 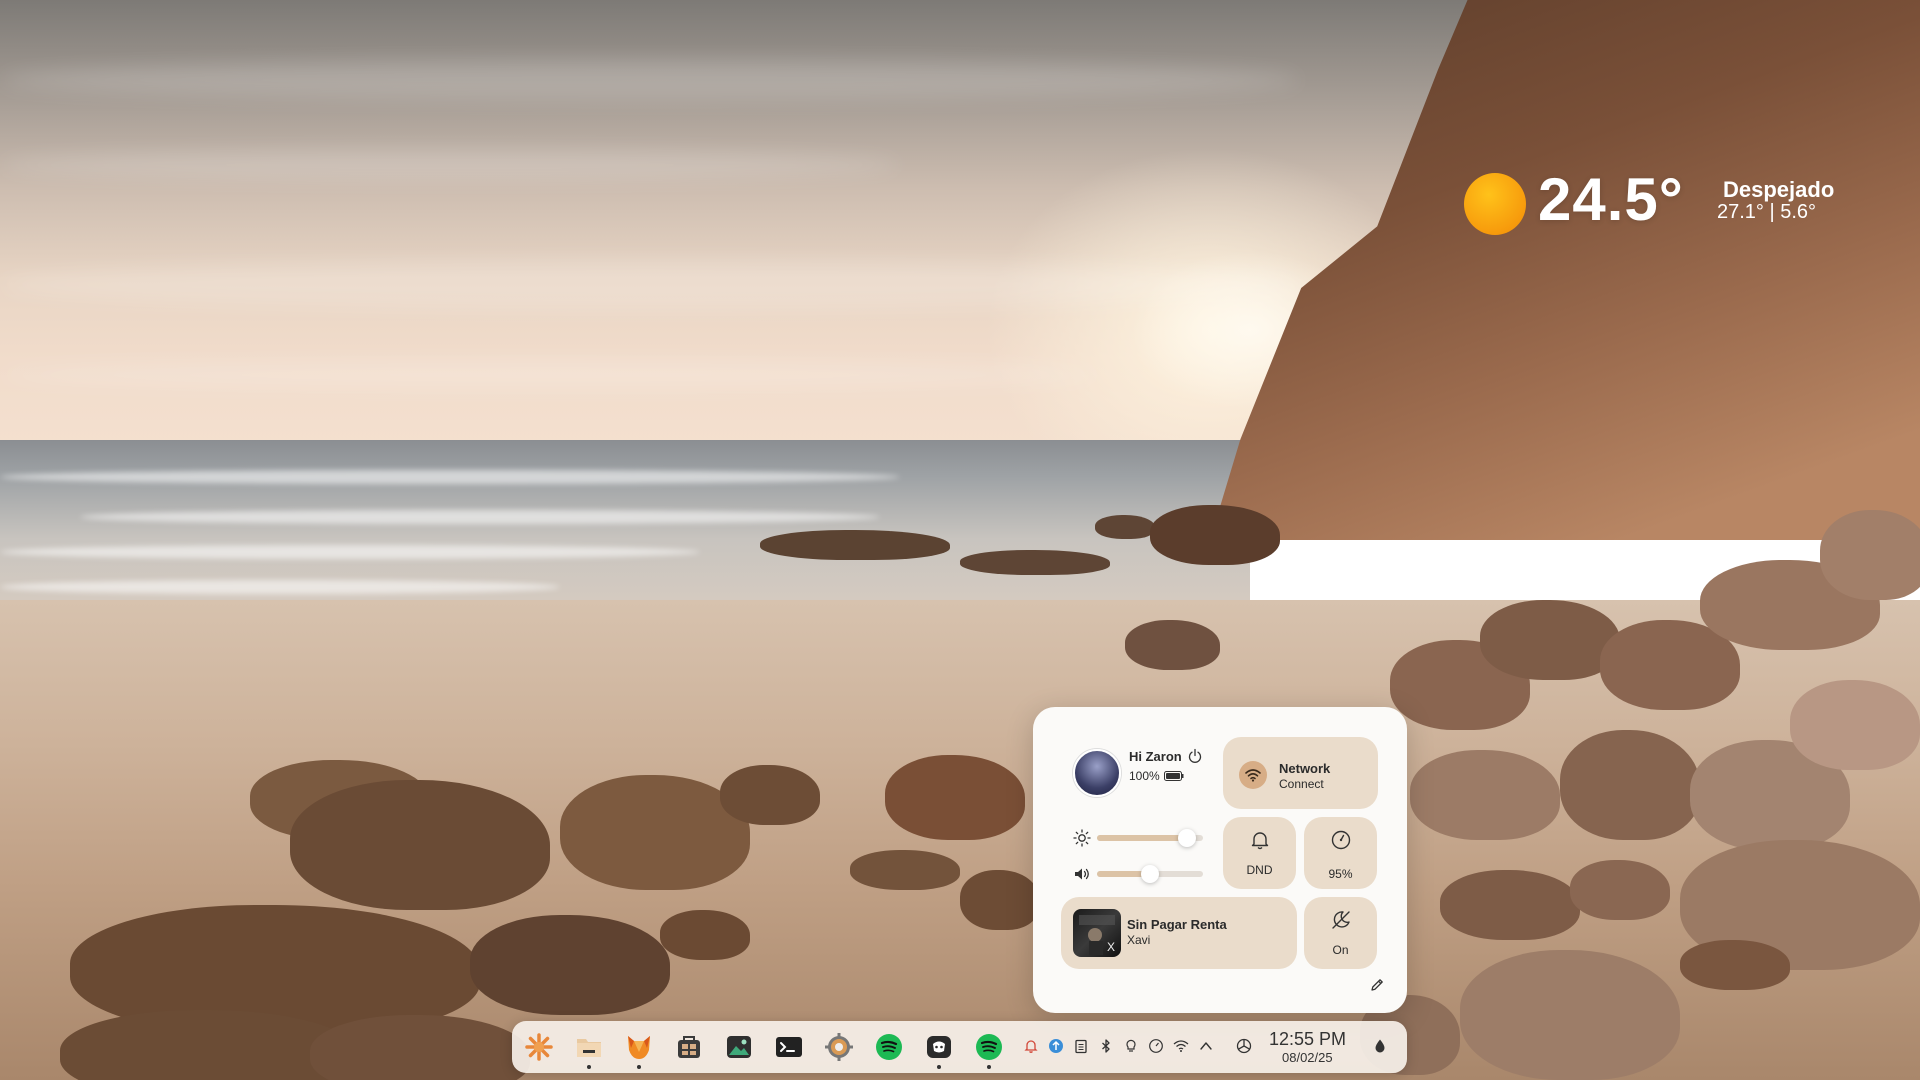 I want to click on firefox-button, so click(x=639, y=1049).